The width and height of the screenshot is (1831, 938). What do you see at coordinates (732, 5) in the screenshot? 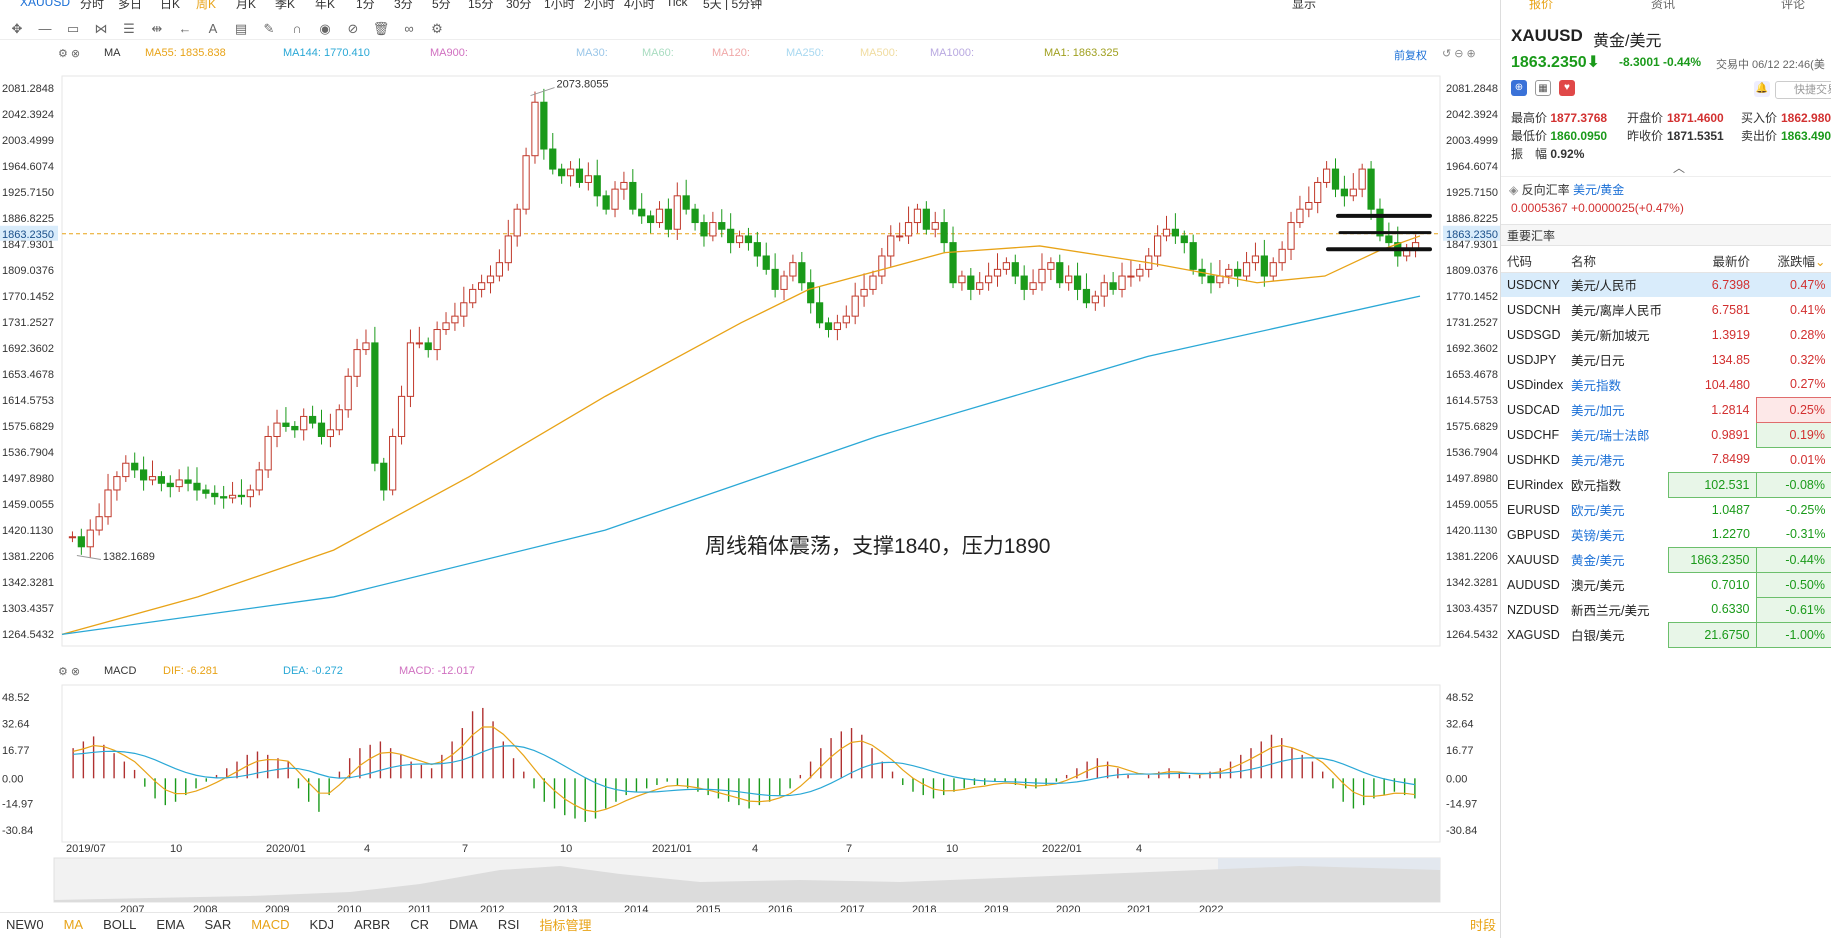
I see `tab-5day: 5天 | 5分钟` at bounding box center [732, 5].